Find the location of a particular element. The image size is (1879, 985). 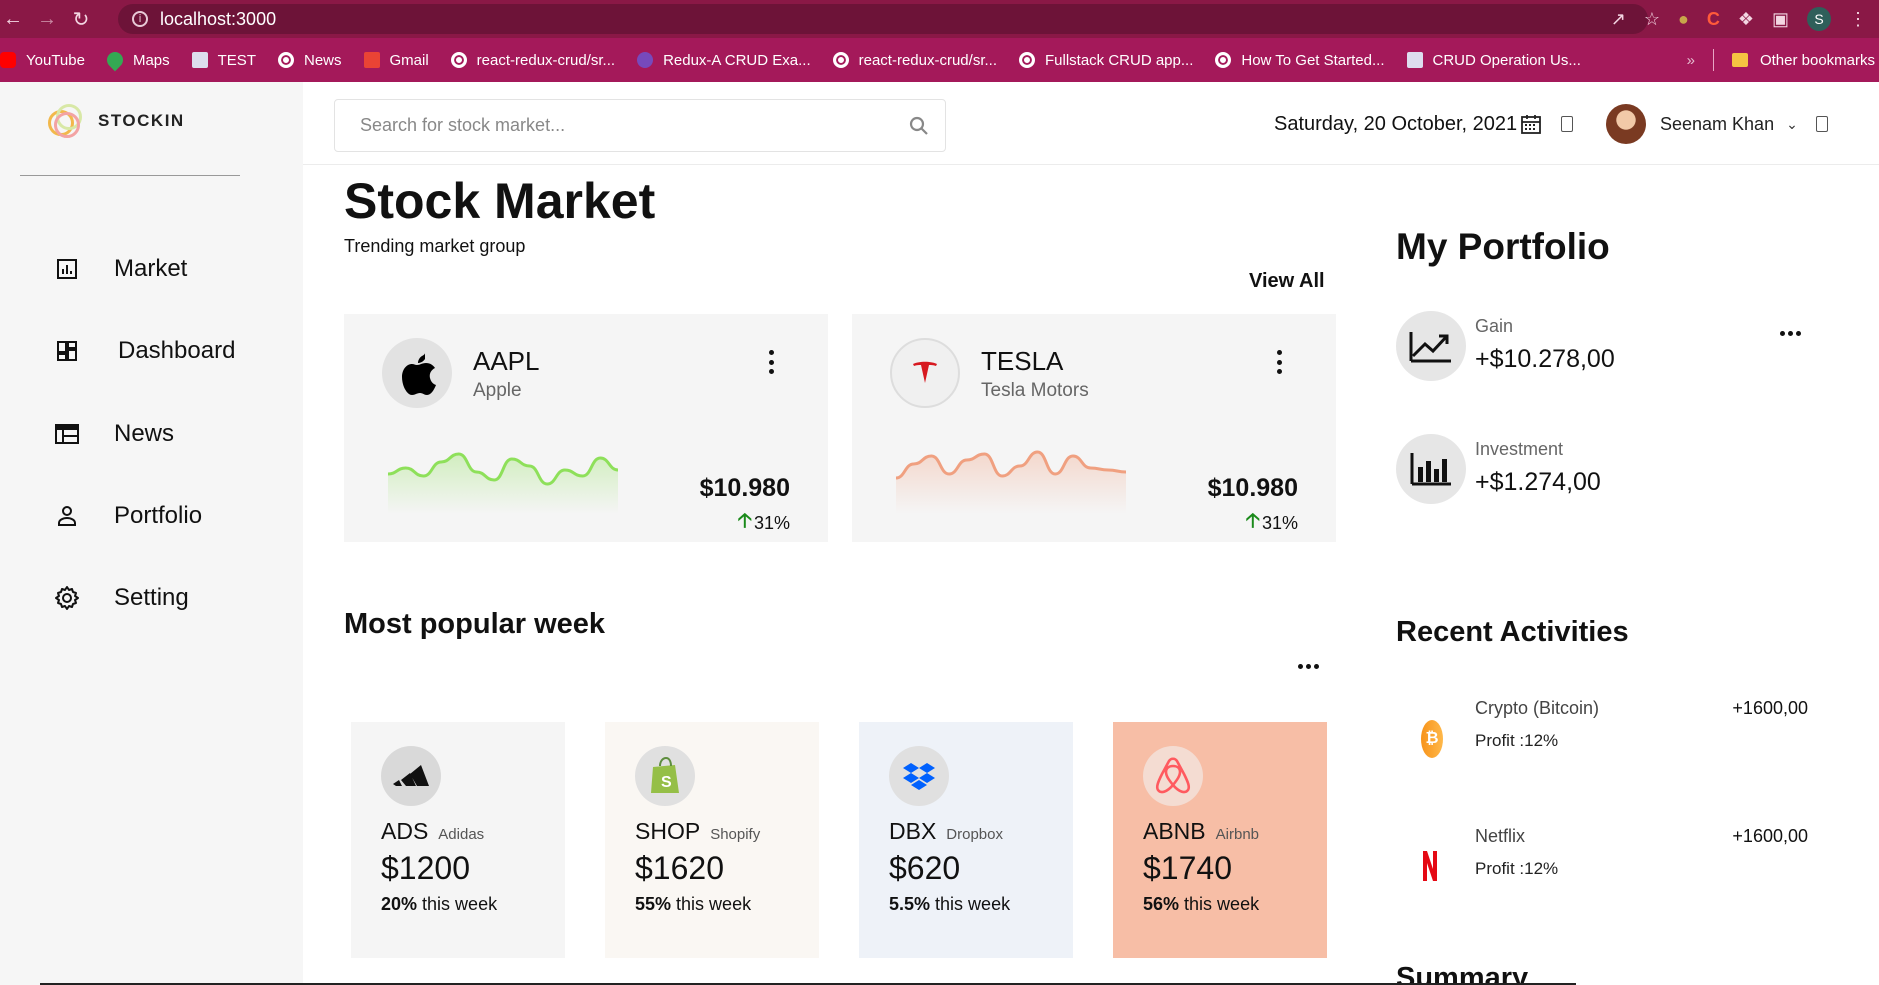

stock-card-tesla: TESLA Tesla Motors $10.980 🡡 31% is located at coordinates (1094, 428).